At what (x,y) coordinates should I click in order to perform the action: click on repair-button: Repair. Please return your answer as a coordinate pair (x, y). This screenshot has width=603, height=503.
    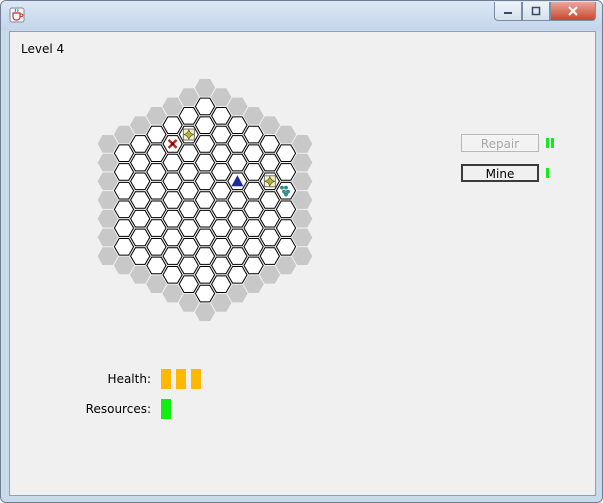
    Looking at the image, I should click on (500, 143).